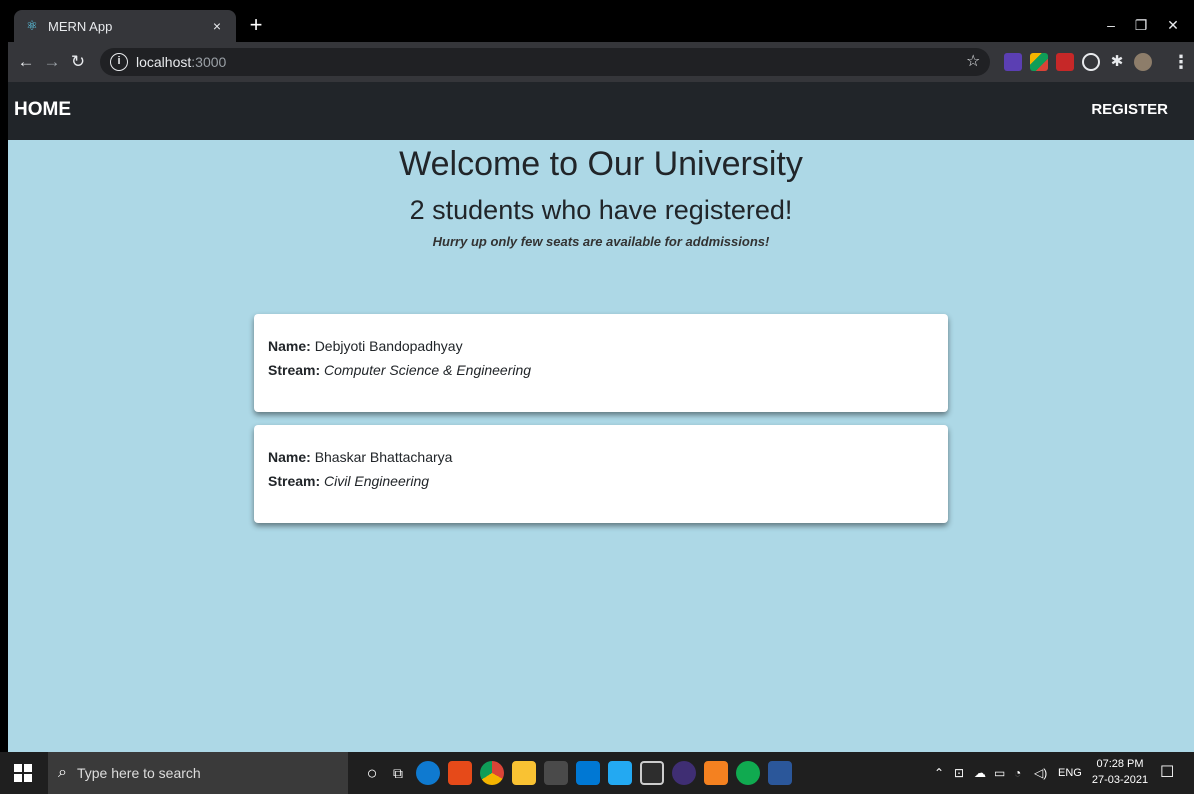 Image resolution: width=1194 pixels, height=794 pixels. What do you see at coordinates (23, 773) in the screenshot?
I see `windows-start-icon` at bounding box center [23, 773].